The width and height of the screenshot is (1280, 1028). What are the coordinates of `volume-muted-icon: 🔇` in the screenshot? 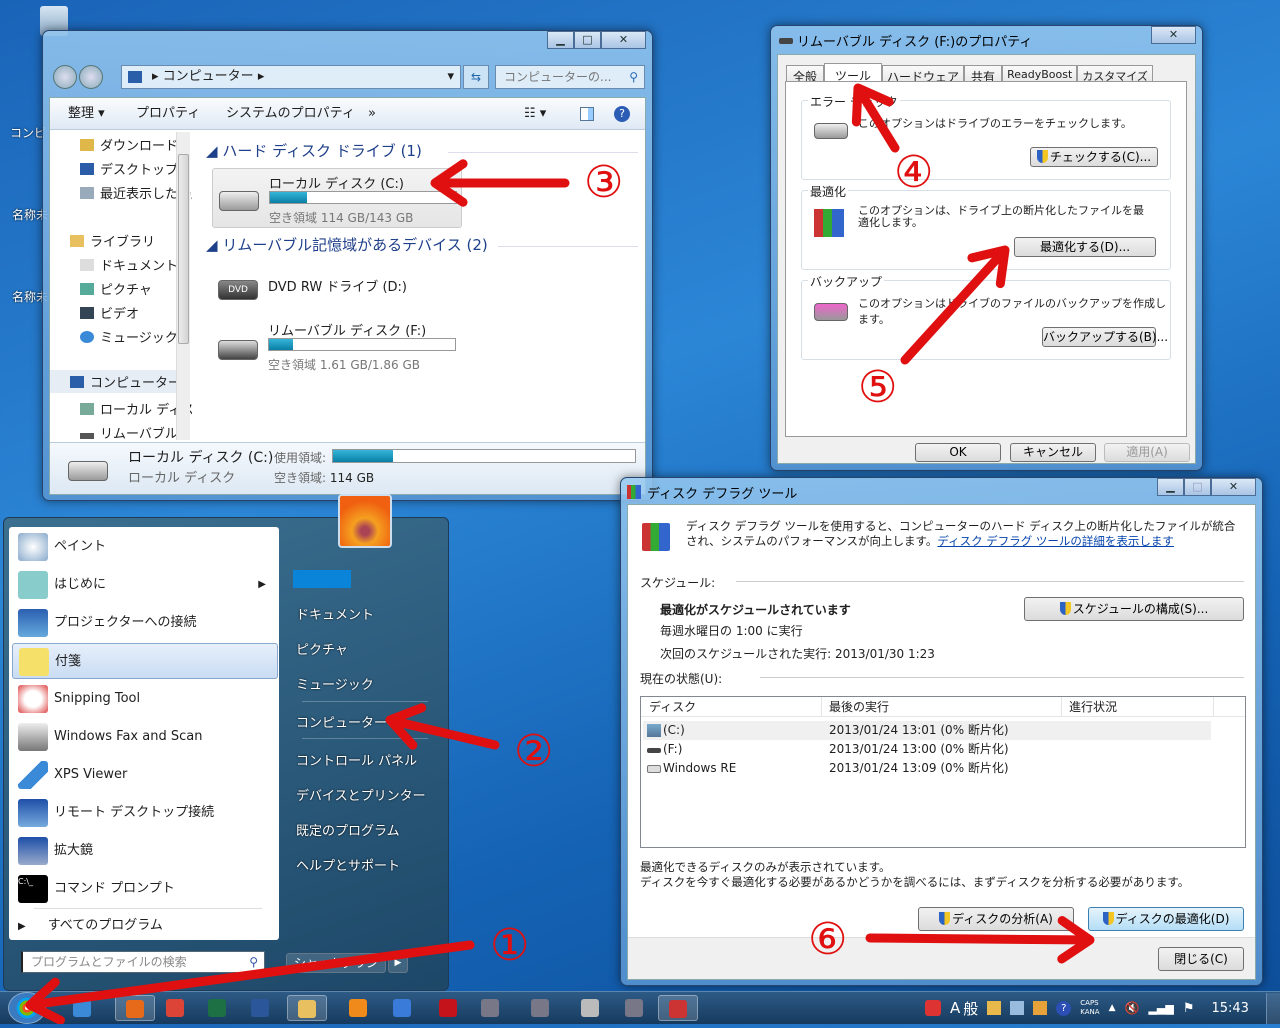 It's located at (1131, 1008).